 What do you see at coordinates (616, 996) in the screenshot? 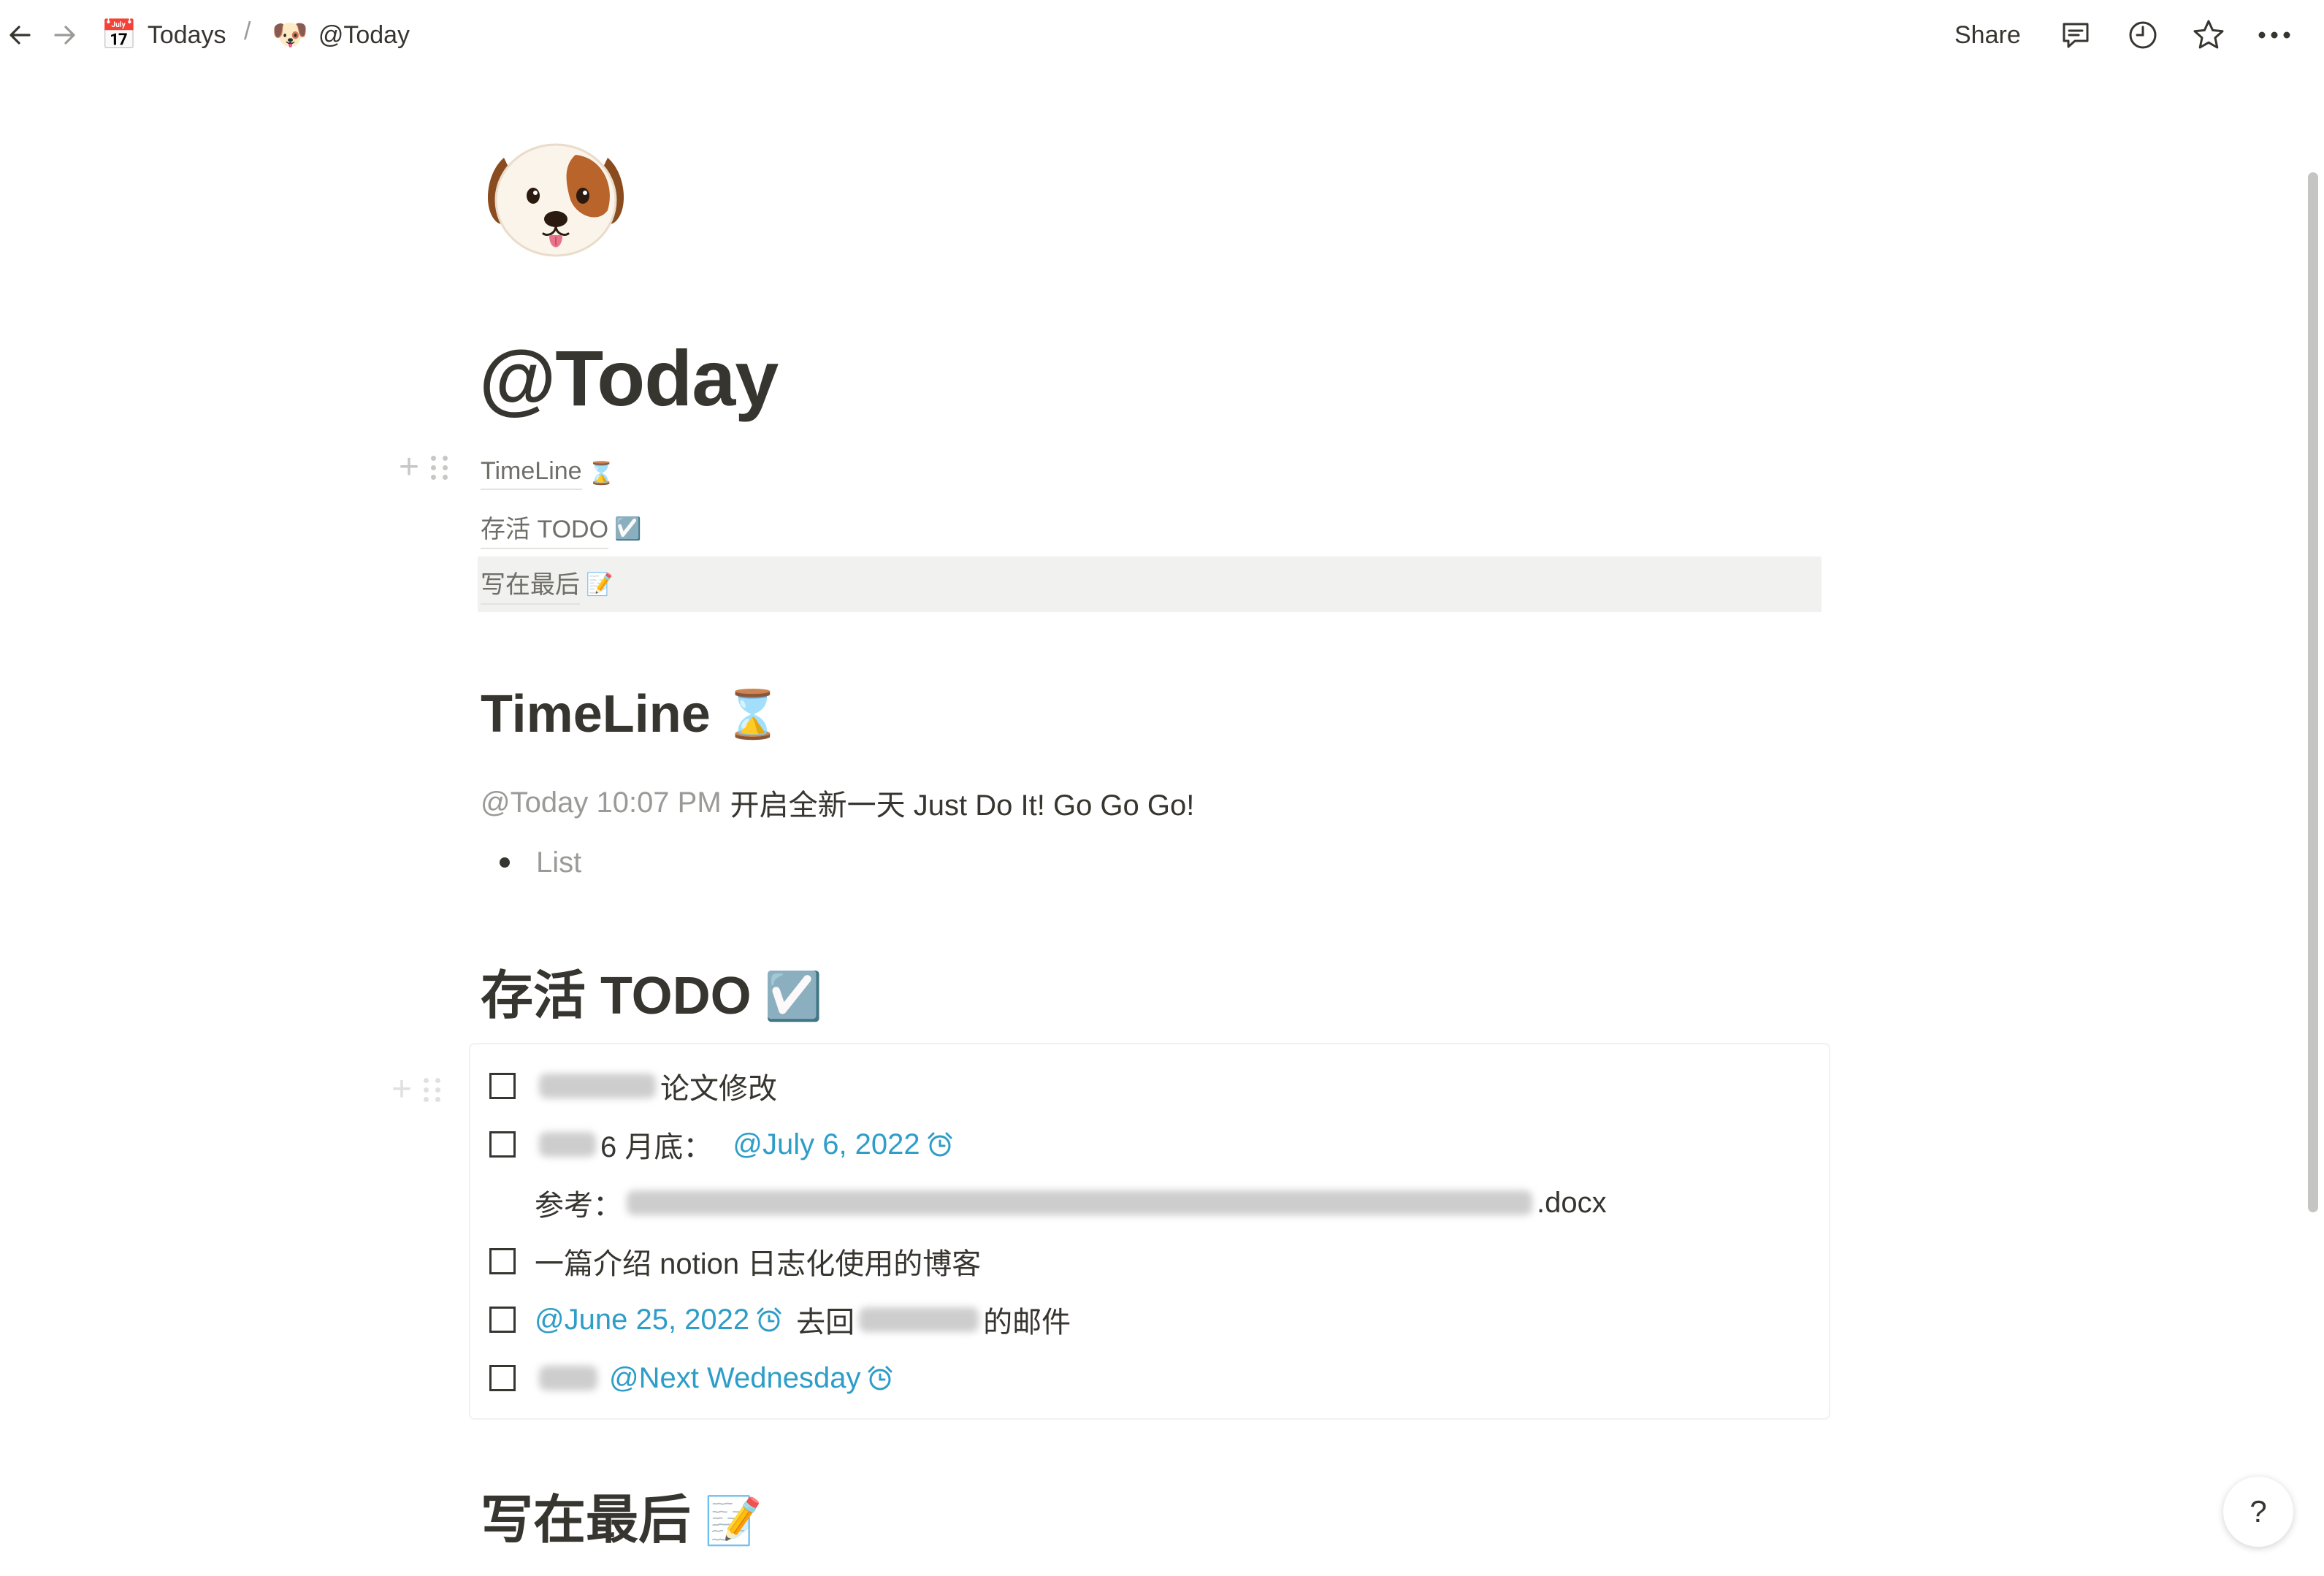
I see `heading-text: 存活 TODO` at bounding box center [616, 996].